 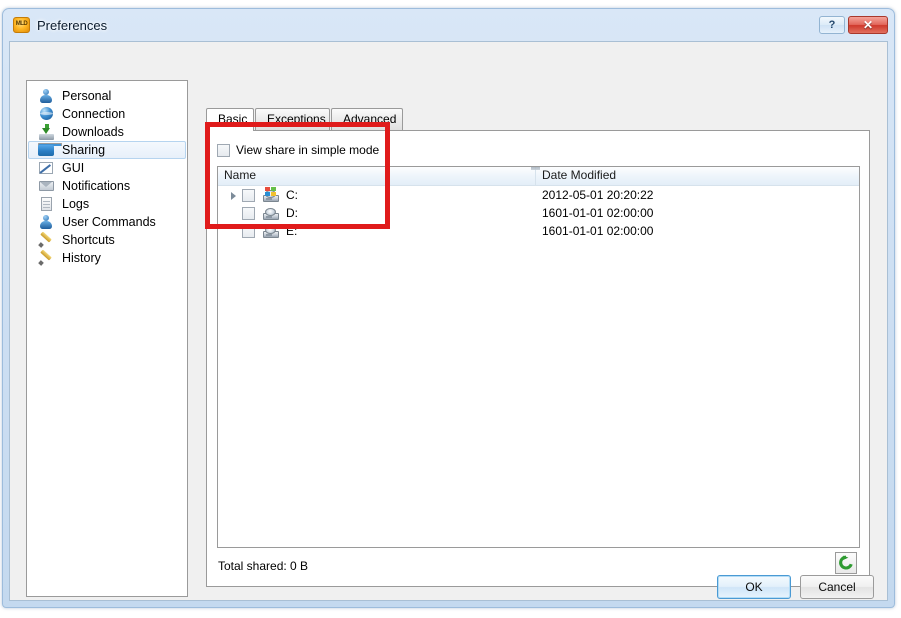 I want to click on tab-advanced: Advanced, so click(x=367, y=119).